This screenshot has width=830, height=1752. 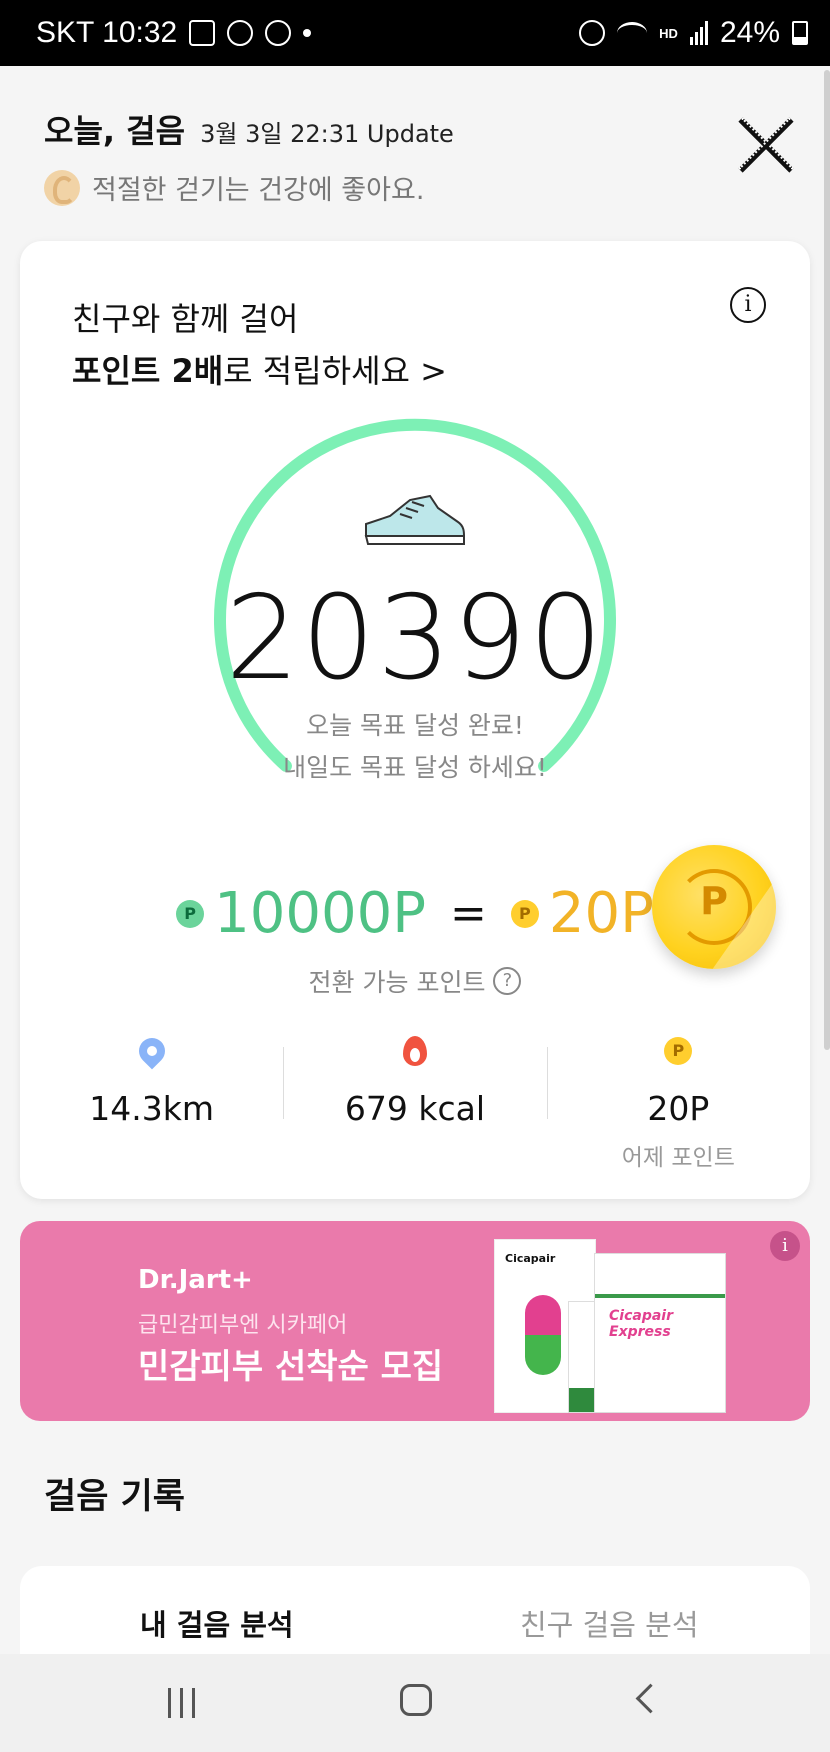 I want to click on recent-apps-icon, so click(x=185, y=1703).